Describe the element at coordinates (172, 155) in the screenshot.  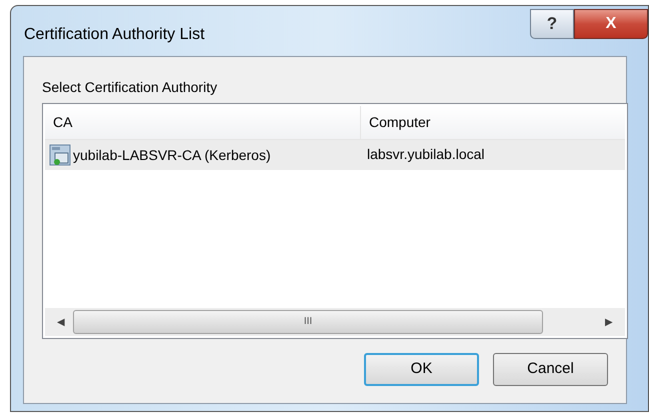
I see `table-cell-text: yubilab-LABSVR-CA (Kerberos)` at that location.